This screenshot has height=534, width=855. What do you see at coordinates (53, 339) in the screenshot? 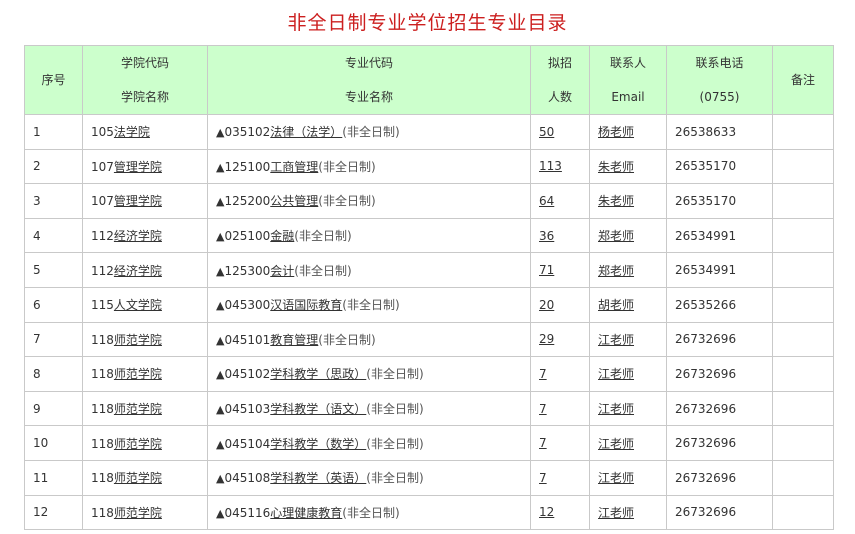
I see `cell-seq: 7` at bounding box center [53, 339].